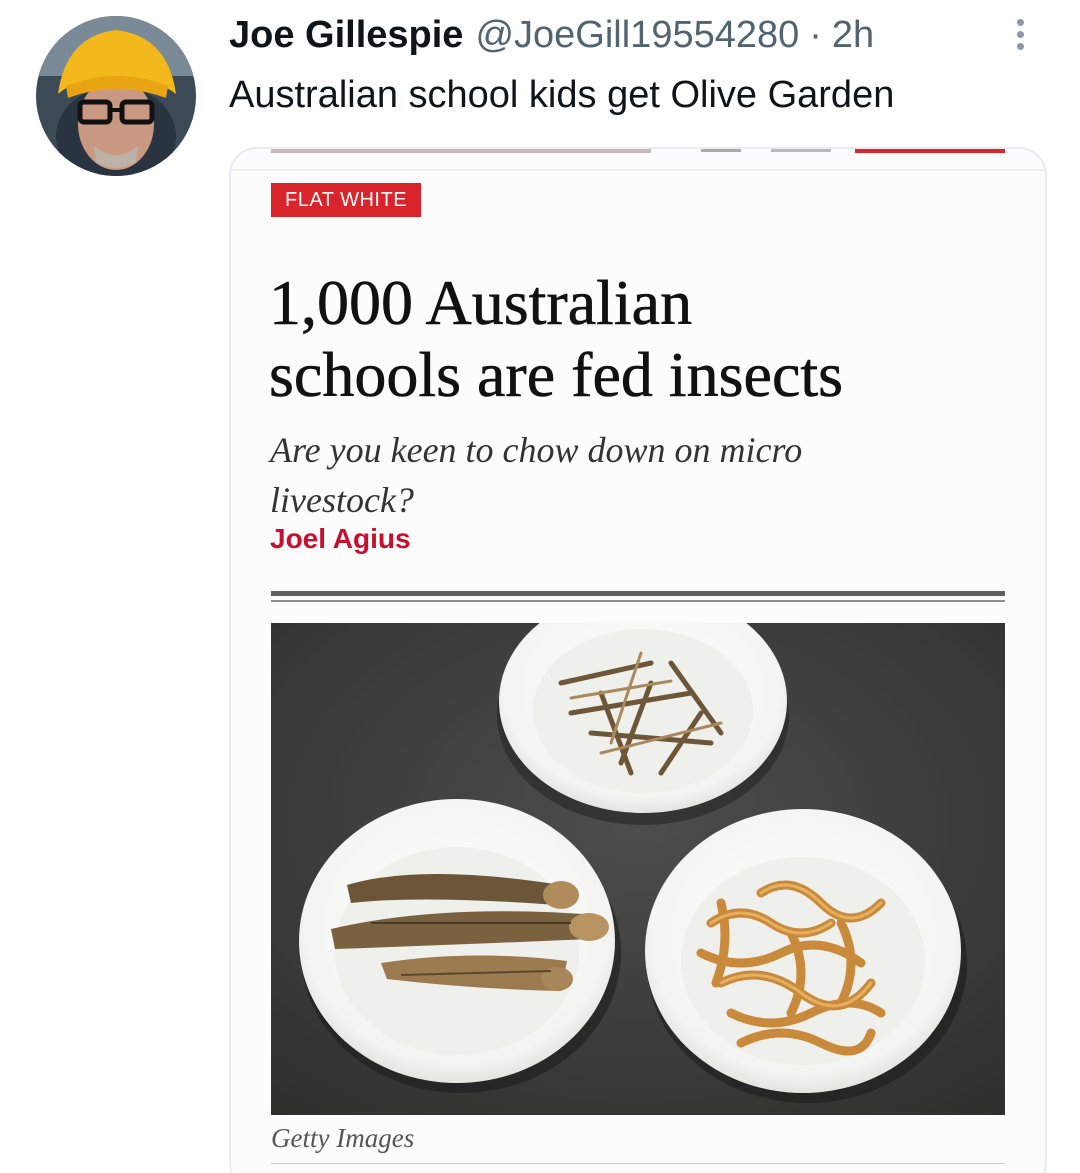 The height and width of the screenshot is (1173, 1080). What do you see at coordinates (340, 538) in the screenshot?
I see `article-author: Joel Agius` at bounding box center [340, 538].